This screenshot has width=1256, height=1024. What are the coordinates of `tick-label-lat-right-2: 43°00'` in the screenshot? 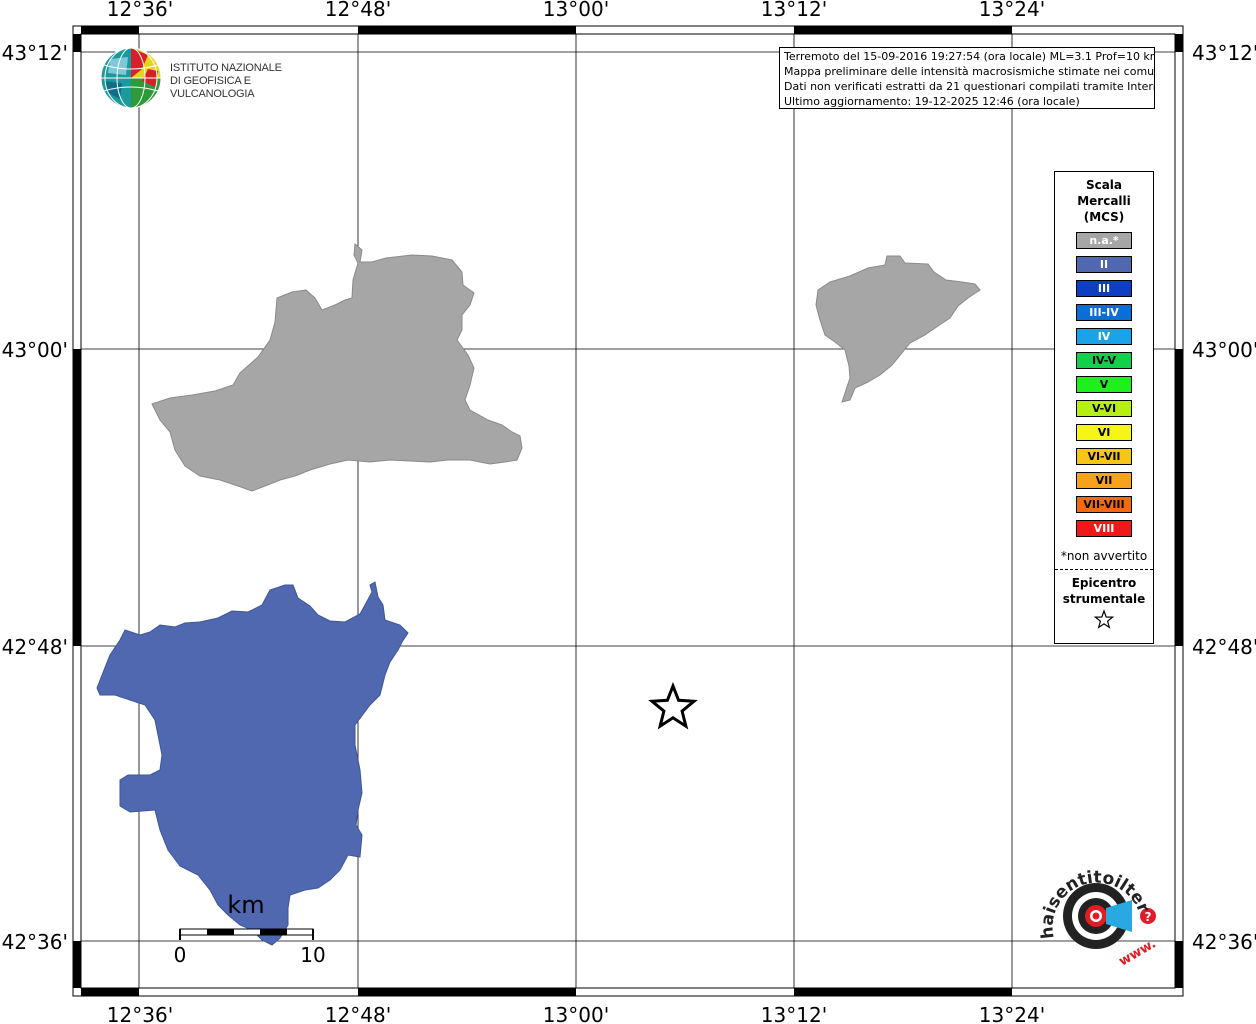 It's located at (1224, 350).